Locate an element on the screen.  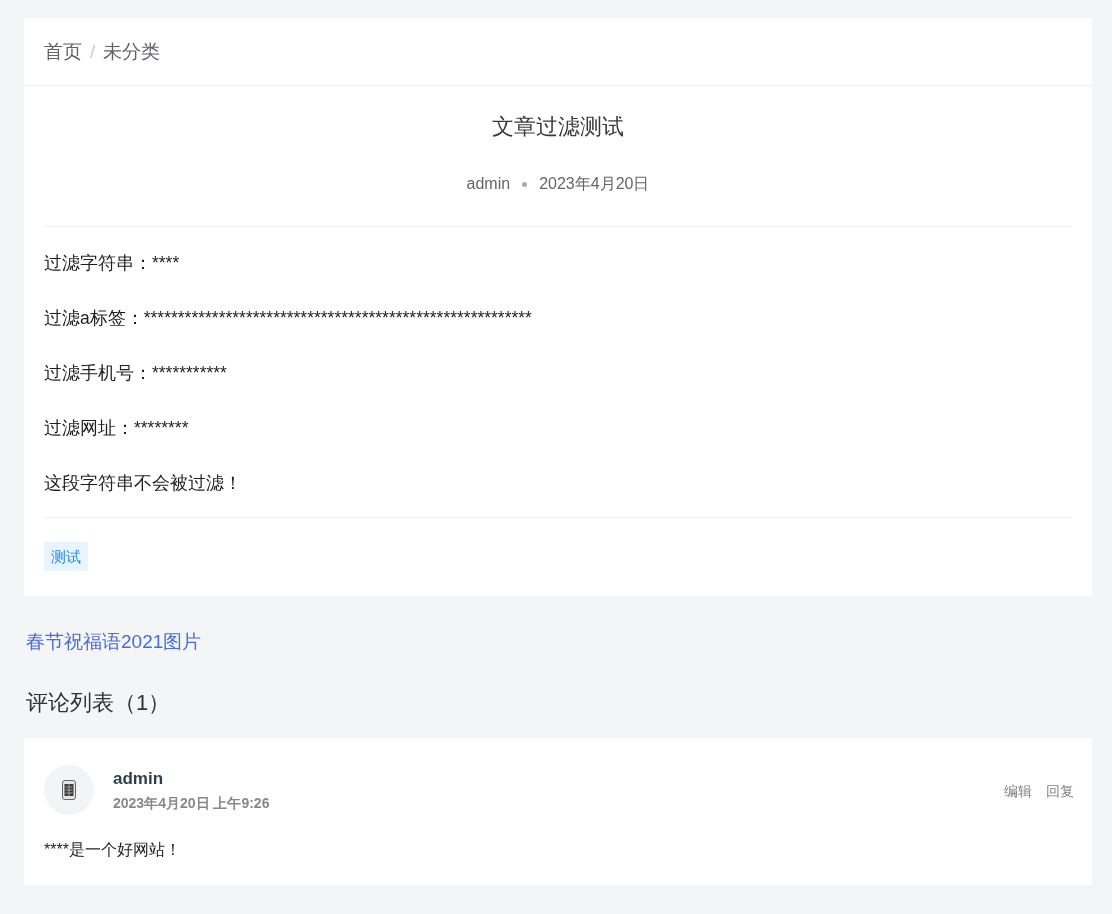
comment-text: ****是一个好网站！ is located at coordinates (112, 850).